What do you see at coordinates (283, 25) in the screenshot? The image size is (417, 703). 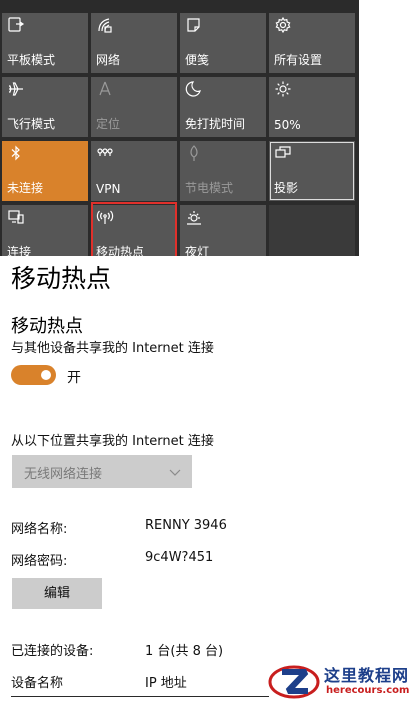 I see `gear-icon` at bounding box center [283, 25].